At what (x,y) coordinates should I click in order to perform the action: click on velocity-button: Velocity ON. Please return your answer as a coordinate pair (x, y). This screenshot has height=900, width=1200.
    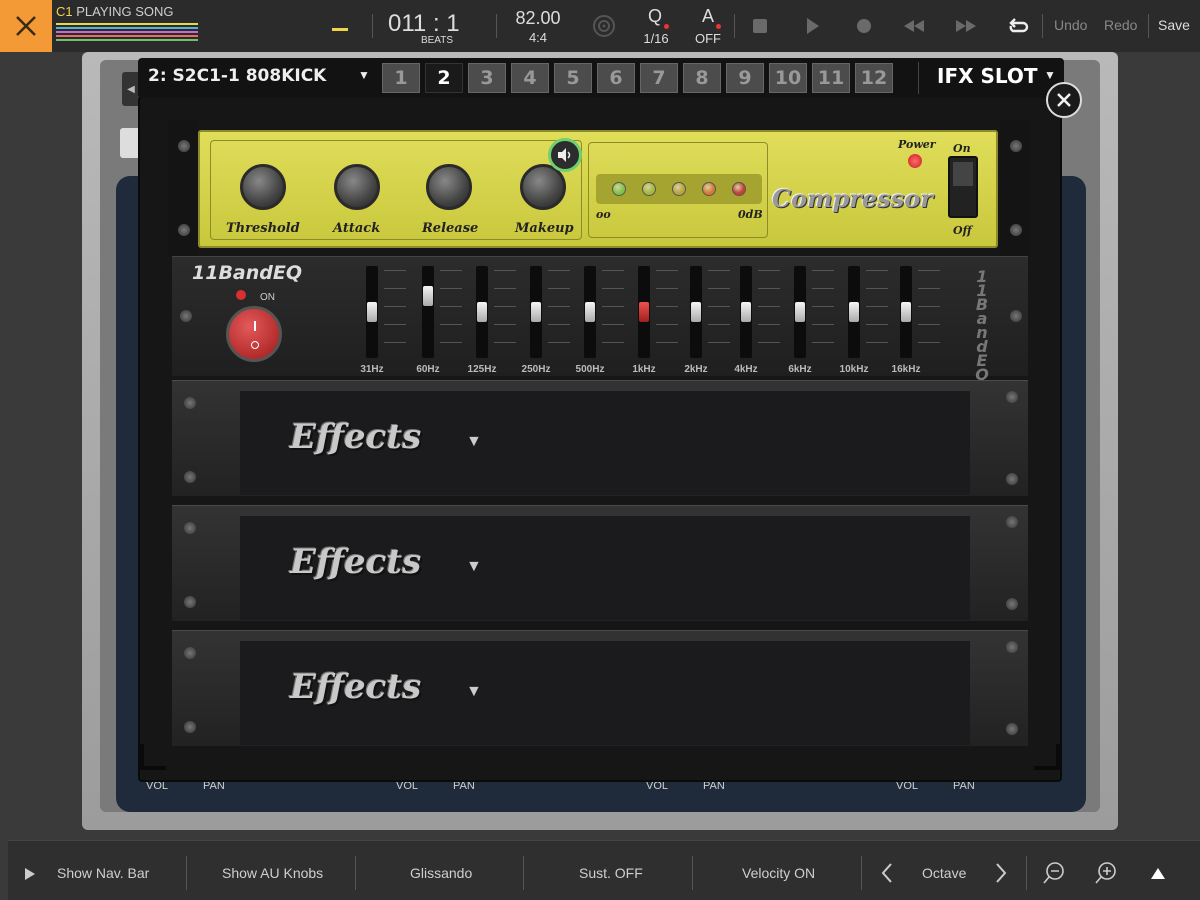
    Looking at the image, I should click on (778, 873).